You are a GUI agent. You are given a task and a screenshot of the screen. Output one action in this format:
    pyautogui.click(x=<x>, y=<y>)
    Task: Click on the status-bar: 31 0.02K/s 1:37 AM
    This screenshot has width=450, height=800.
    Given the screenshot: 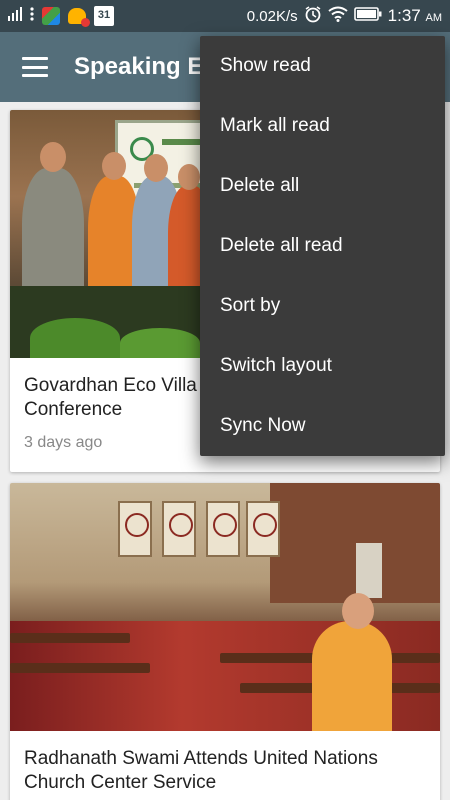 What is the action you would take?
    pyautogui.click(x=225, y=16)
    